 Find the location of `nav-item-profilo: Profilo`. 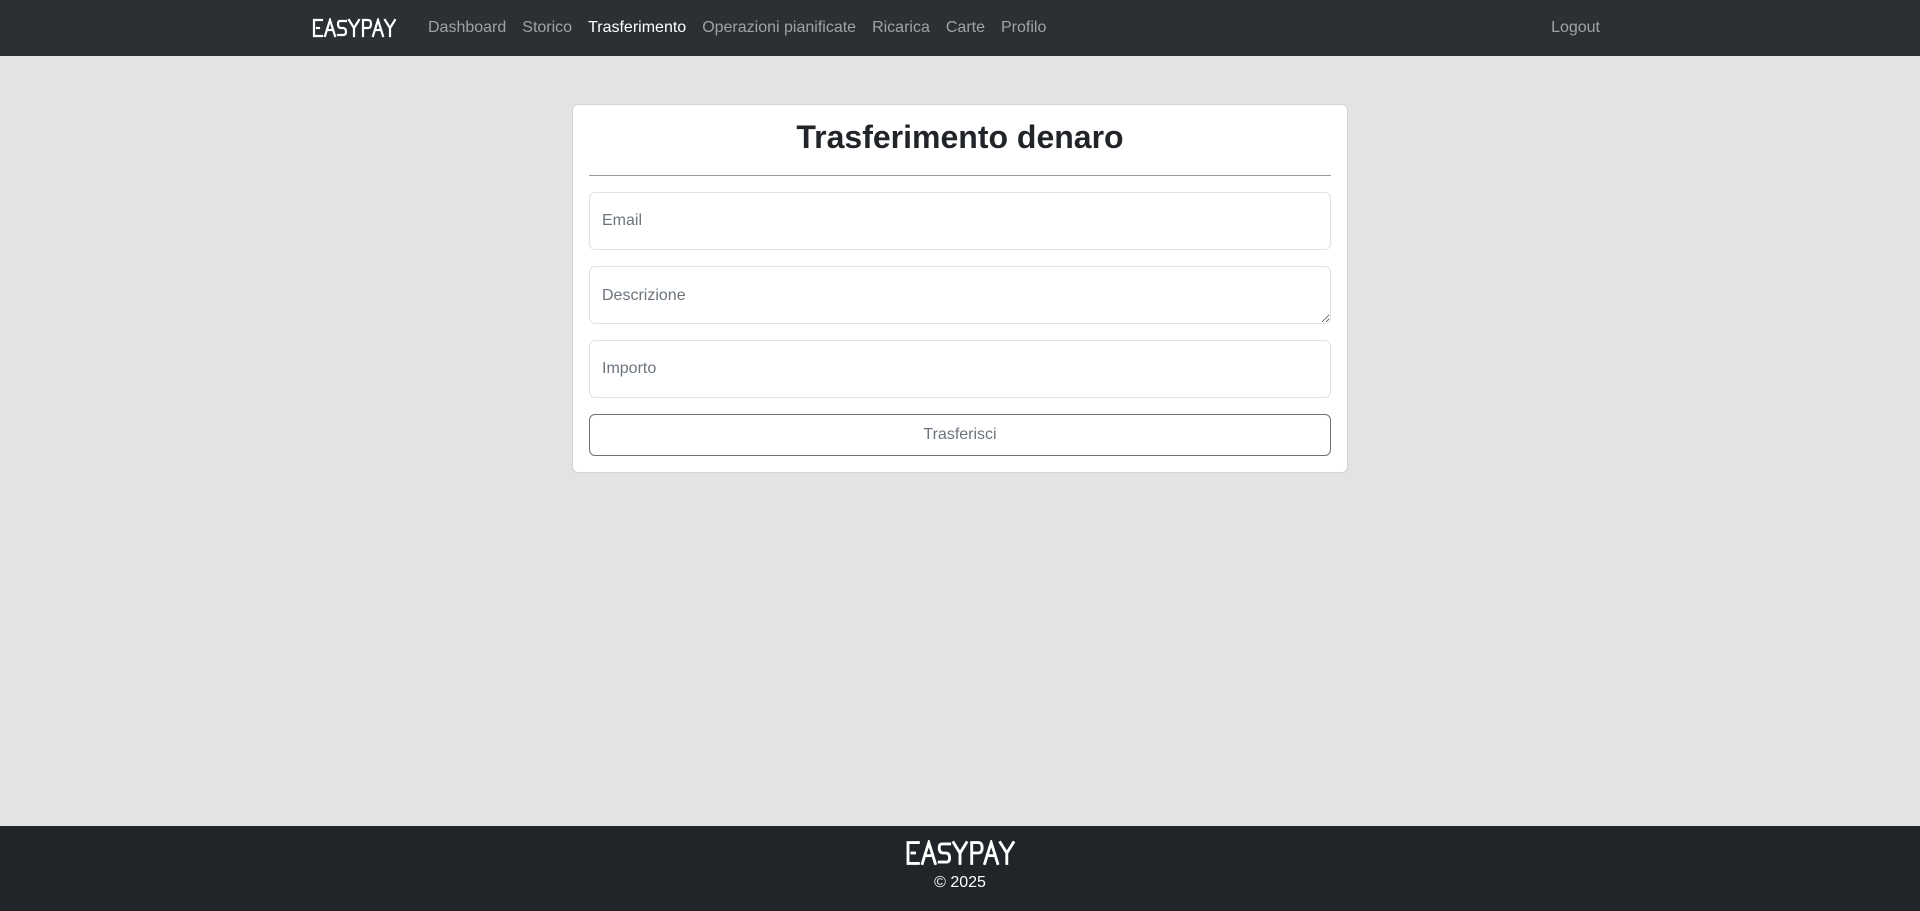

nav-item-profilo: Profilo is located at coordinates (1023, 28).